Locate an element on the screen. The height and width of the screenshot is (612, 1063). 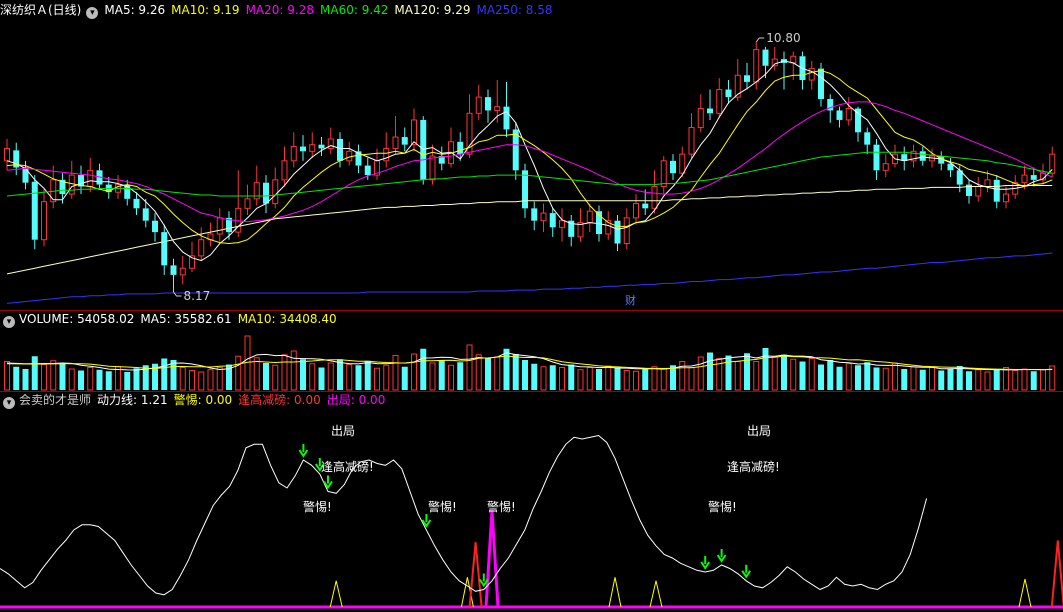
legend-vol-ma10: MA10: 34408.40 is located at coordinates (287, 319).